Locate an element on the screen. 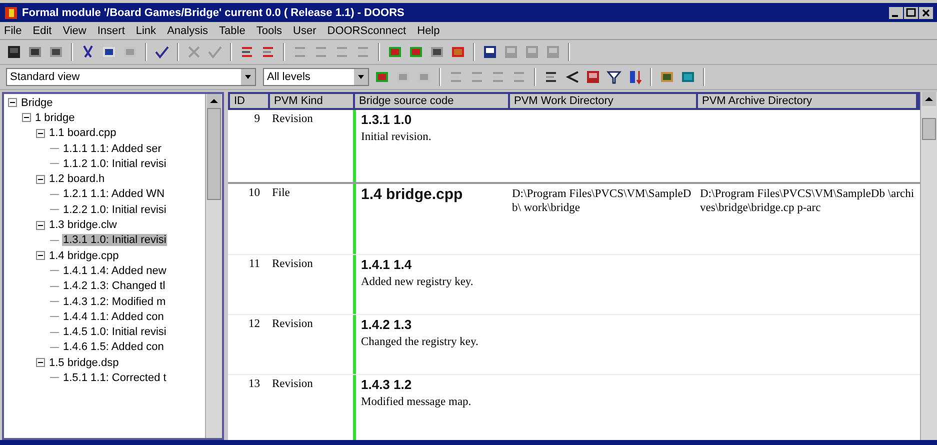 Image resolution: width=937 pixels, height=445 pixels. tree-item: 1.4.5 1.0: Initial revisi is located at coordinates (115, 332).